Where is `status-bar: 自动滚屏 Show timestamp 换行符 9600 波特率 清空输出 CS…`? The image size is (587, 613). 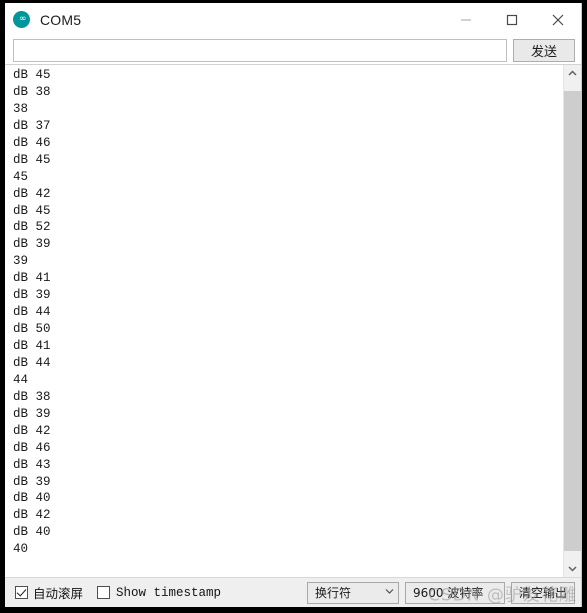
status-bar: 自动滚屏 Show timestamp 换行符 9600 波特率 清空输出 CS… is located at coordinates (293, 592).